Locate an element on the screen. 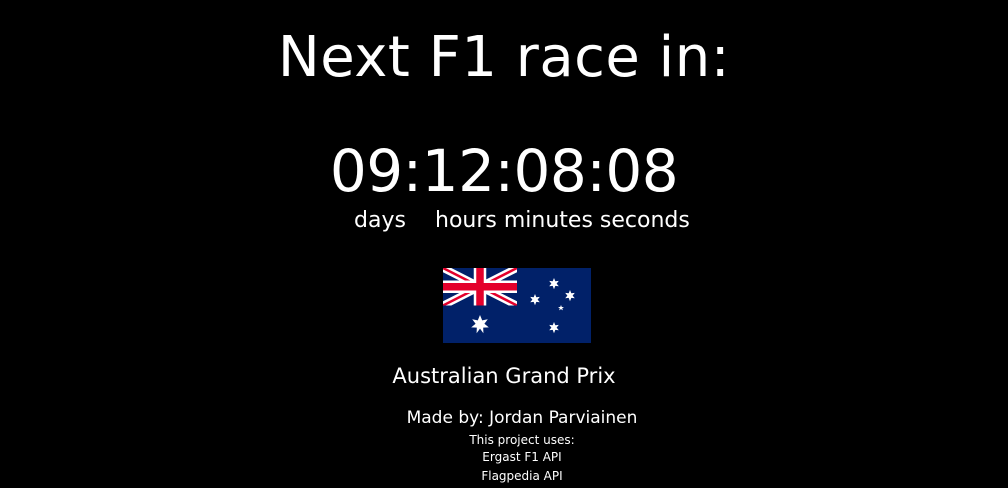  countdown-timer: 09:12:08:08 is located at coordinates (504, 171).